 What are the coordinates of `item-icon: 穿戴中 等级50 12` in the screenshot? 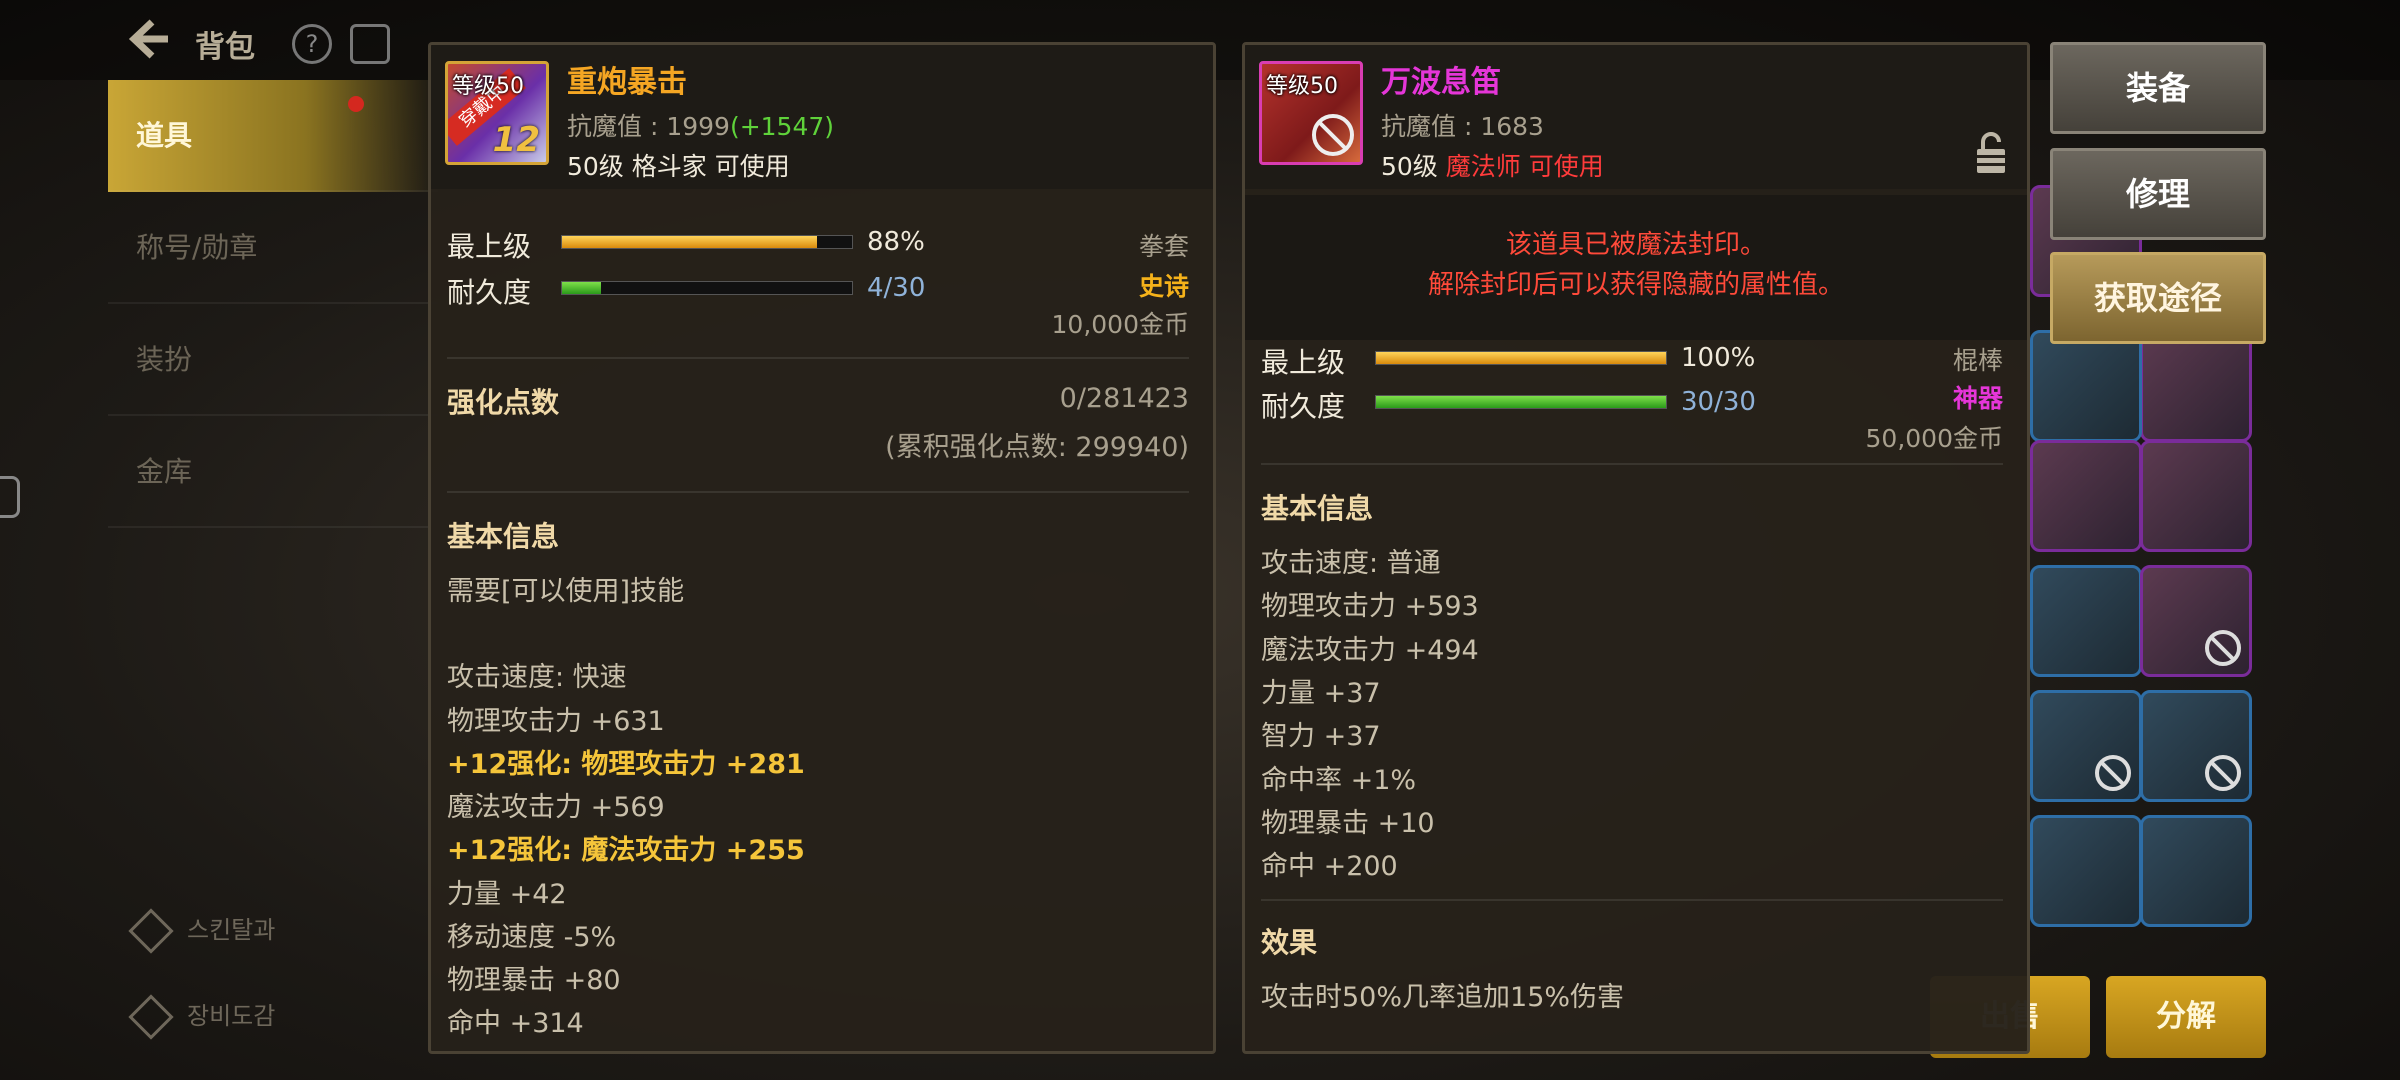 It's located at (497, 113).